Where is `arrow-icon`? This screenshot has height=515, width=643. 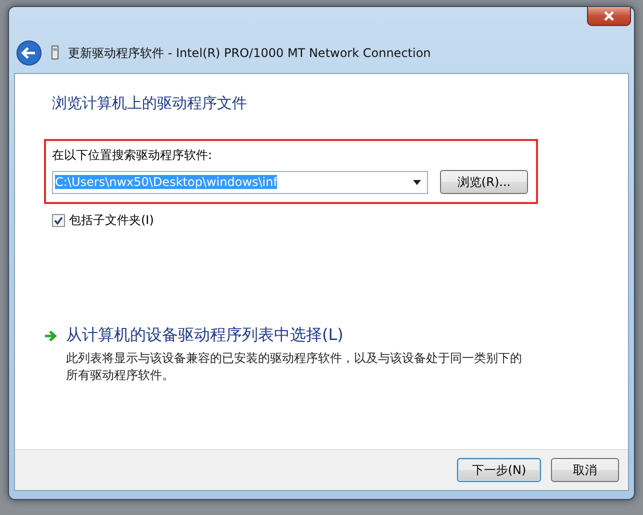
arrow-icon is located at coordinates (51, 336).